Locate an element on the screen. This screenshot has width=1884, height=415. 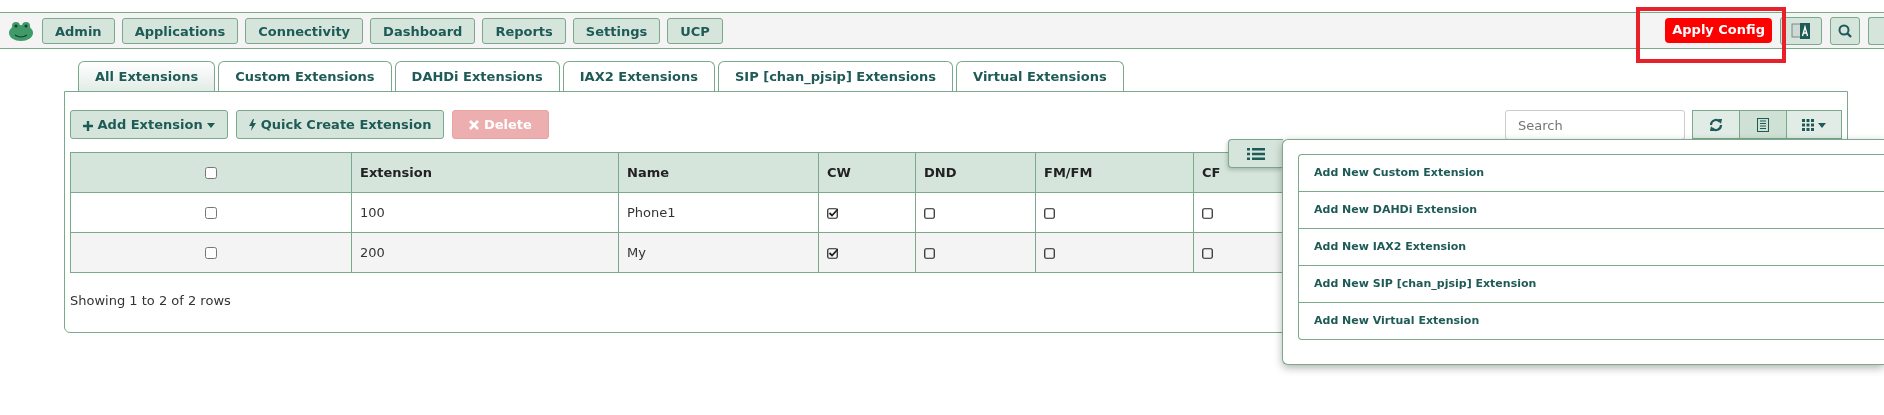
columns-button is located at coordinates (1814, 124).